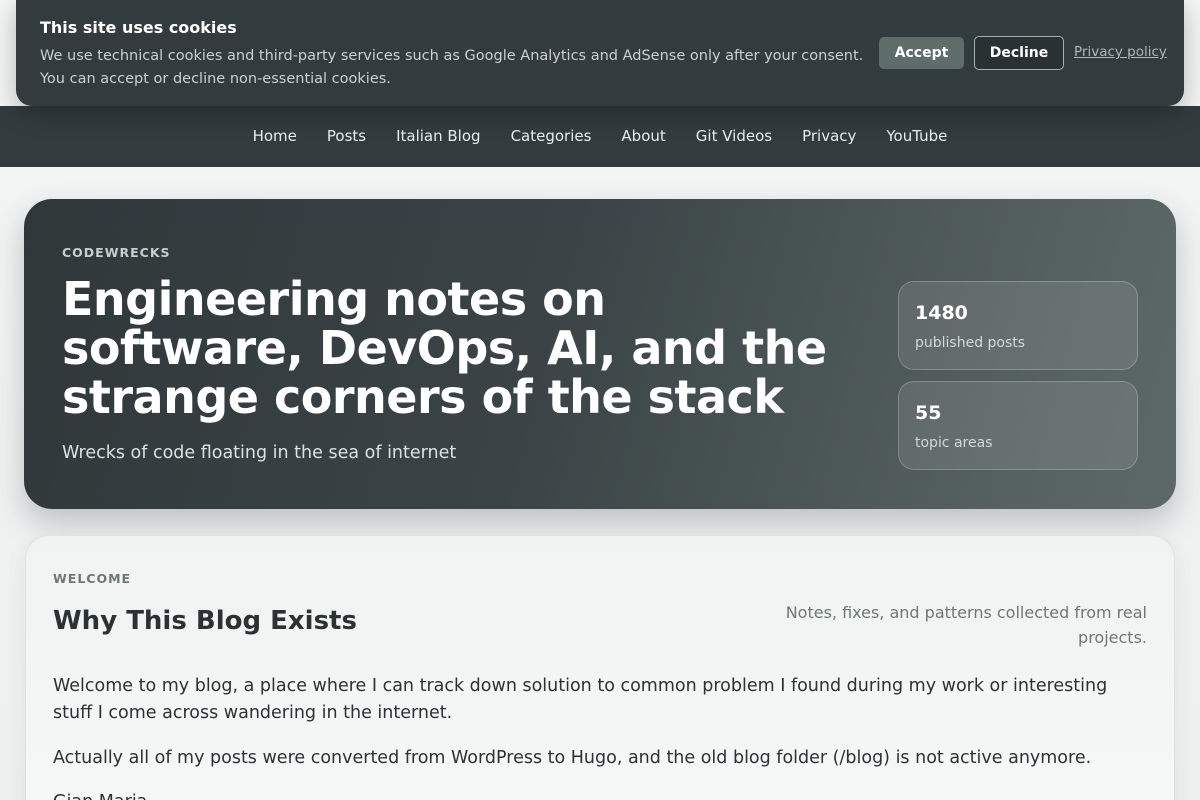 Image resolution: width=1200 pixels, height=800 pixels. What do you see at coordinates (1018, 325) in the screenshot?
I see `stat-card-posts: 1480 published posts` at bounding box center [1018, 325].